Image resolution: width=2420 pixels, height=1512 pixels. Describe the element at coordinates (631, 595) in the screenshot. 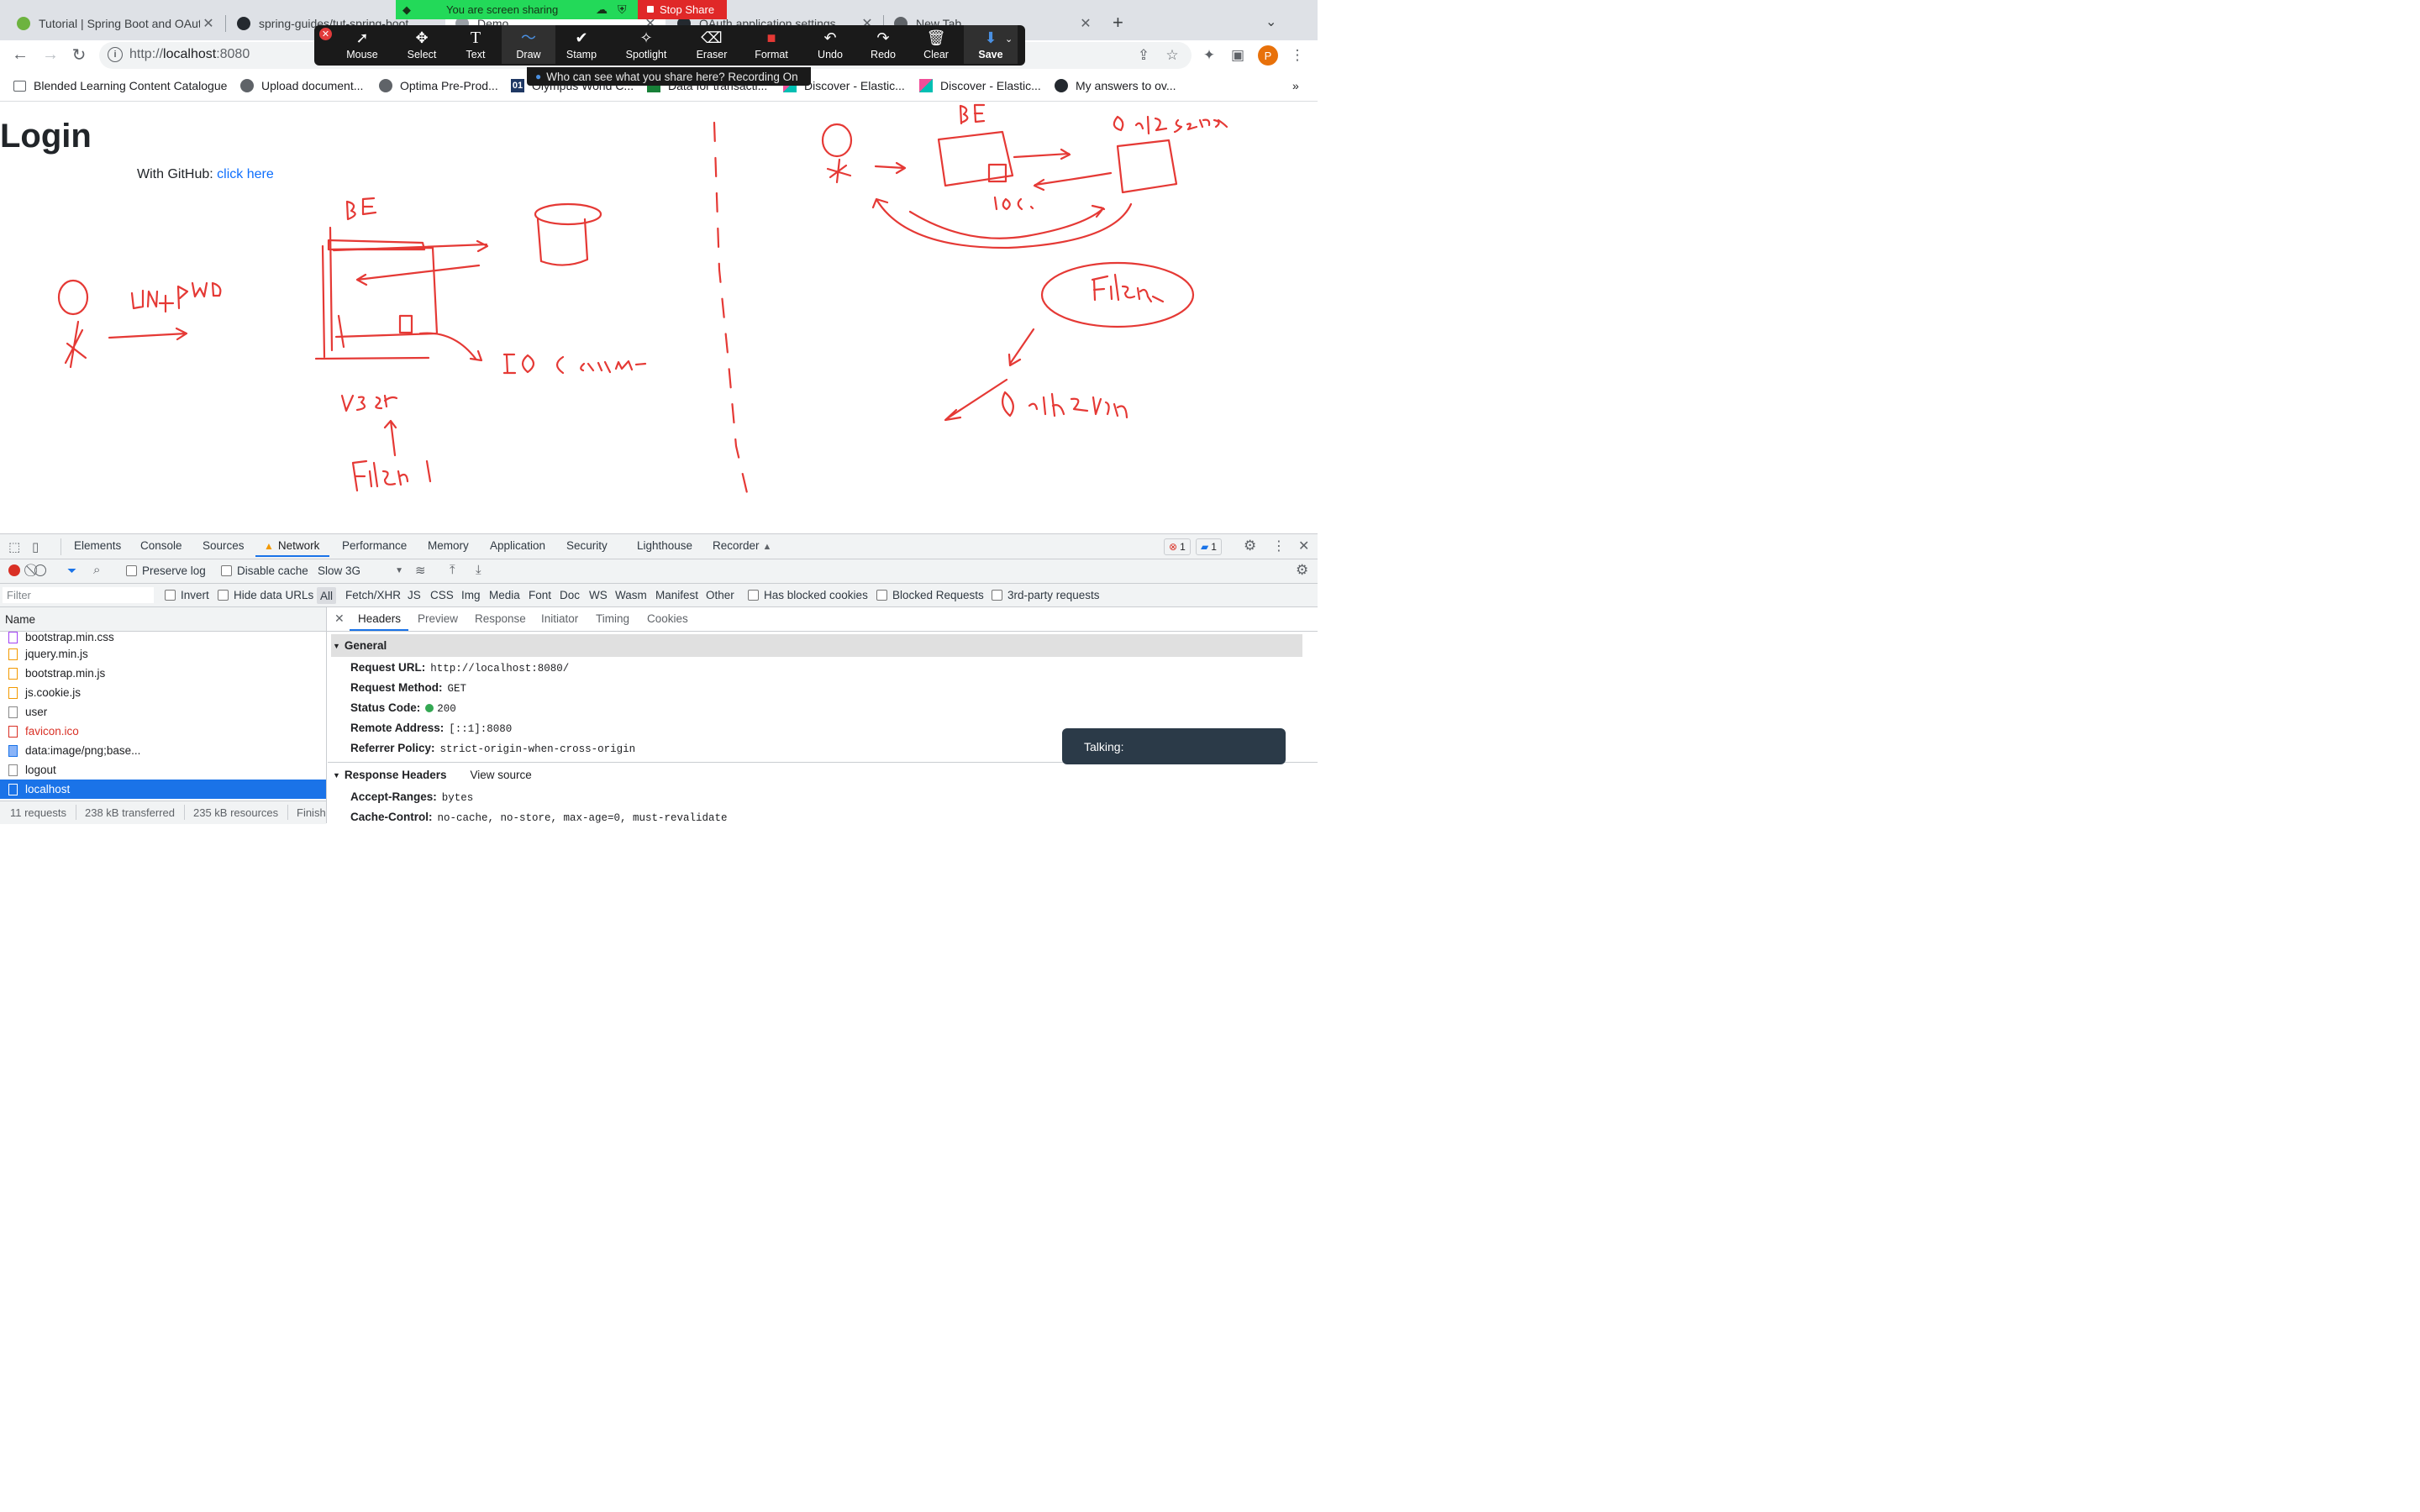

I see `filter-type-wasm: Wasm` at that location.